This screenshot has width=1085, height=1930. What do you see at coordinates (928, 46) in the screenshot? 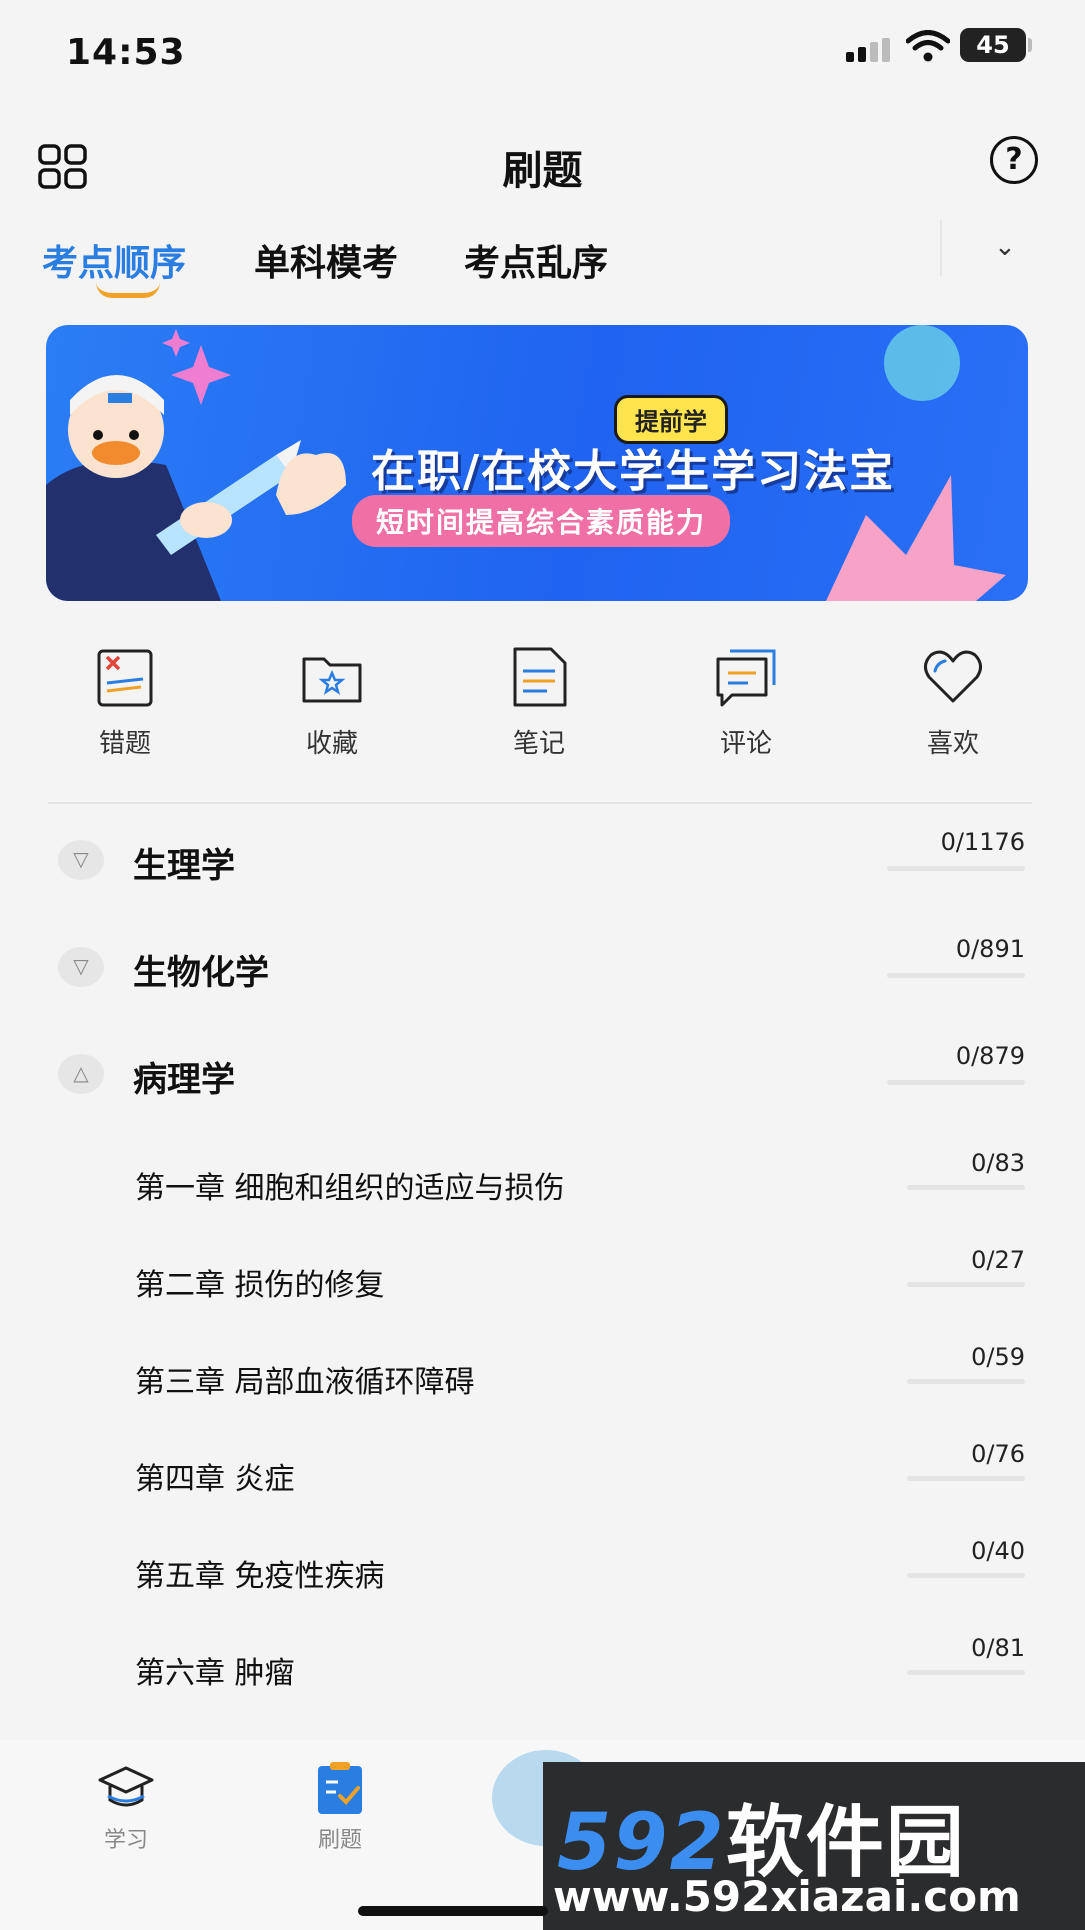
I see `wifi-icon` at bounding box center [928, 46].